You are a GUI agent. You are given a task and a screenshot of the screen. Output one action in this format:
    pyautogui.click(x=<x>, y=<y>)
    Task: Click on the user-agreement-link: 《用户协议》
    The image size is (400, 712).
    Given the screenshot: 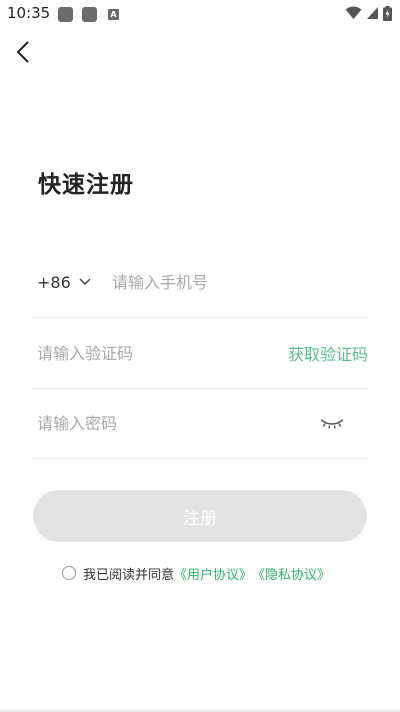 What is the action you would take?
    pyautogui.click(x=213, y=573)
    